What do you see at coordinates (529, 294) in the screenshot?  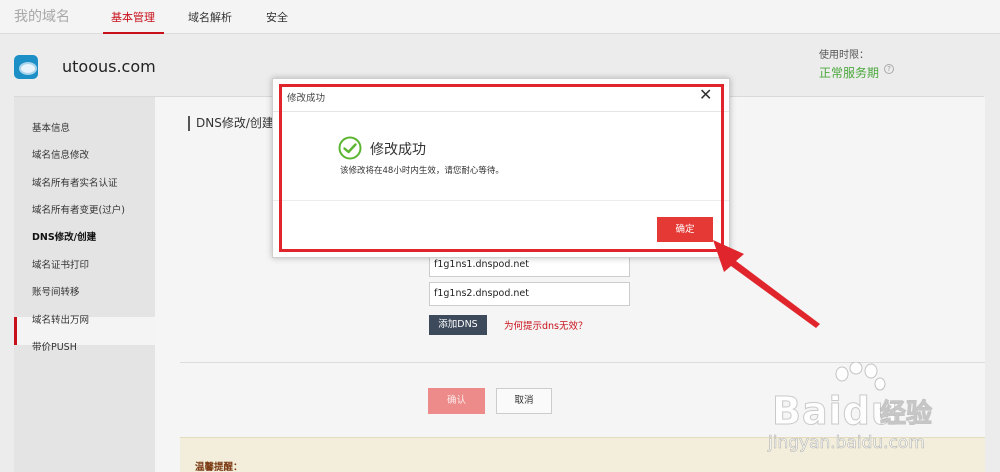 I see `dns-server-2-input: f1g1ns2.dnspod.net` at bounding box center [529, 294].